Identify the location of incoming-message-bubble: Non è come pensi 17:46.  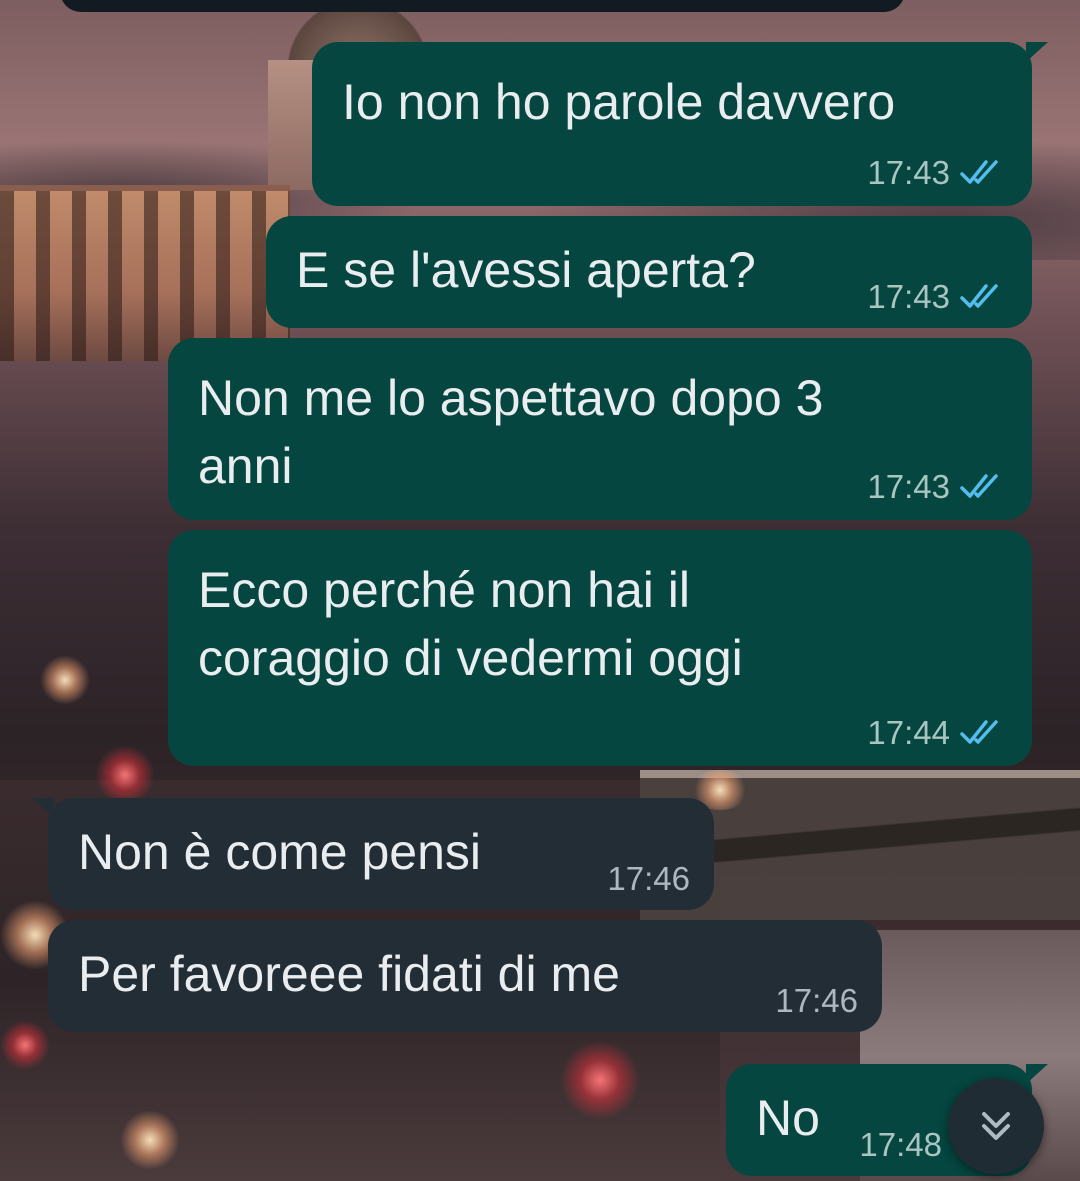
(373, 854).